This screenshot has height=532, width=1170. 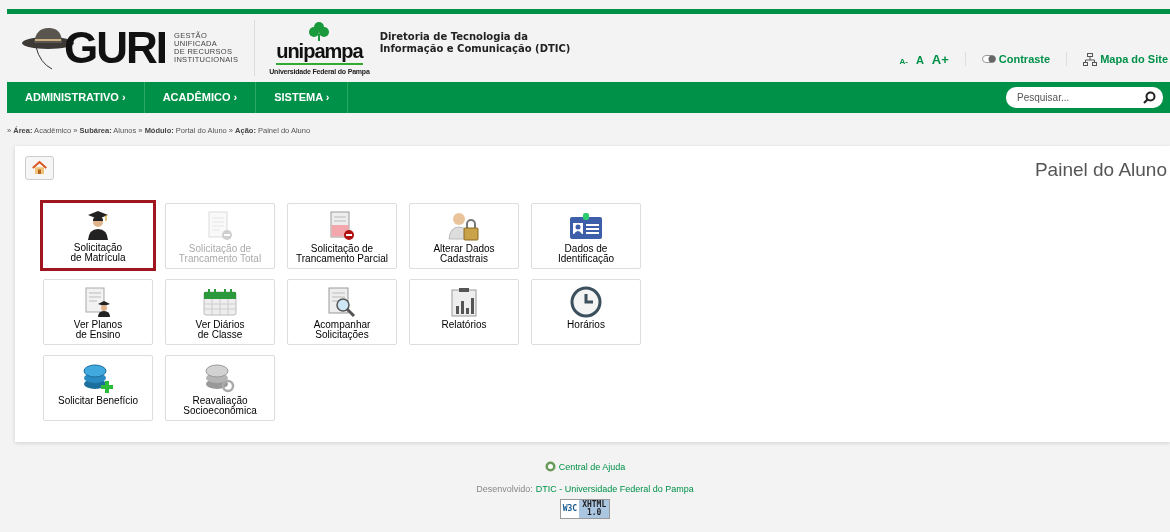 I want to click on partner-logo-text: unipampa, so click(x=319, y=53).